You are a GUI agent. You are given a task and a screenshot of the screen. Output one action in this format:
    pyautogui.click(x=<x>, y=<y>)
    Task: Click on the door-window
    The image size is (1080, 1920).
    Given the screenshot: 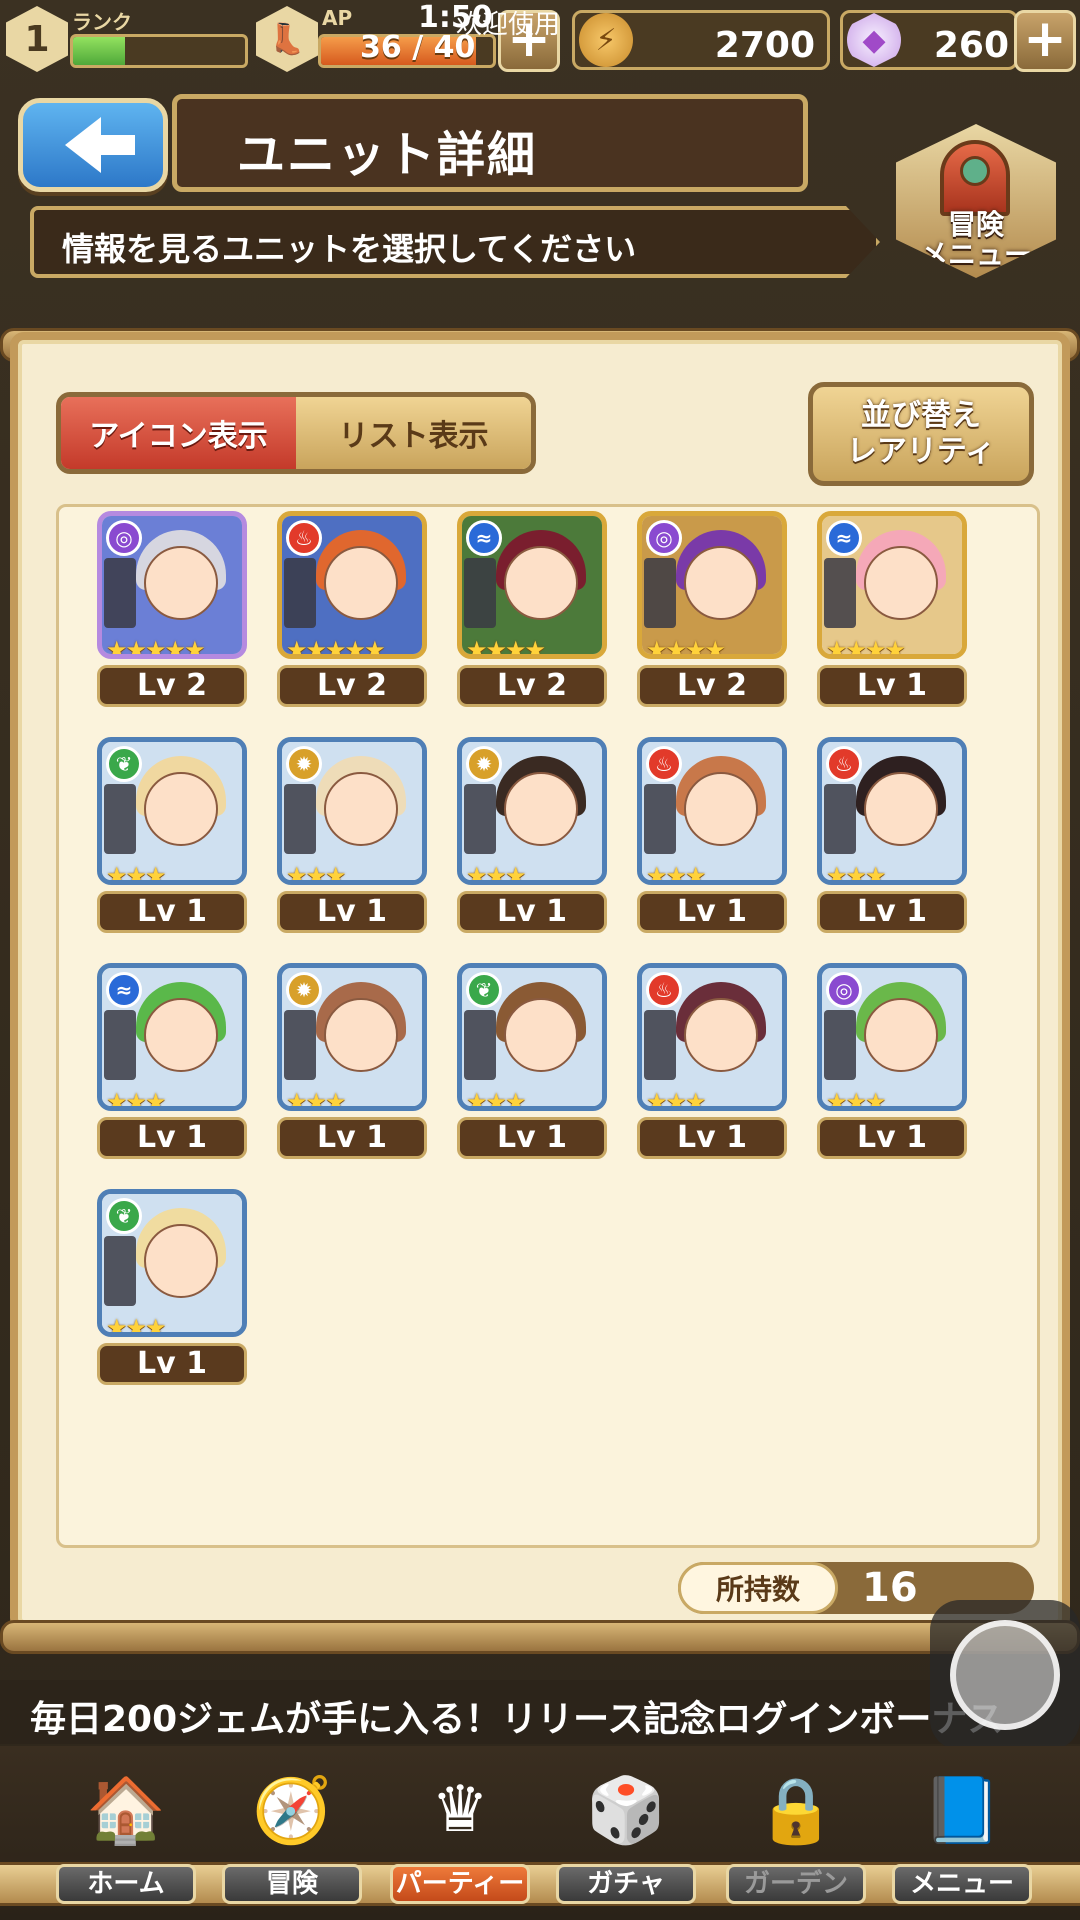 What is the action you would take?
    pyautogui.click(x=975, y=171)
    